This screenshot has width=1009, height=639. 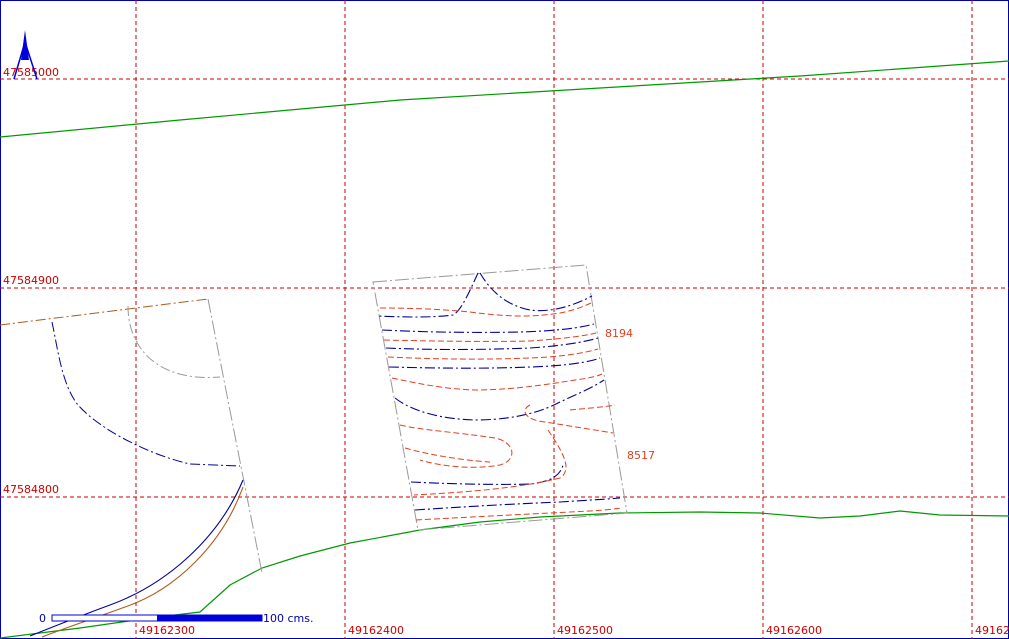 What do you see at coordinates (42, 618) in the screenshot?
I see `scale-bar-start-label: 0` at bounding box center [42, 618].